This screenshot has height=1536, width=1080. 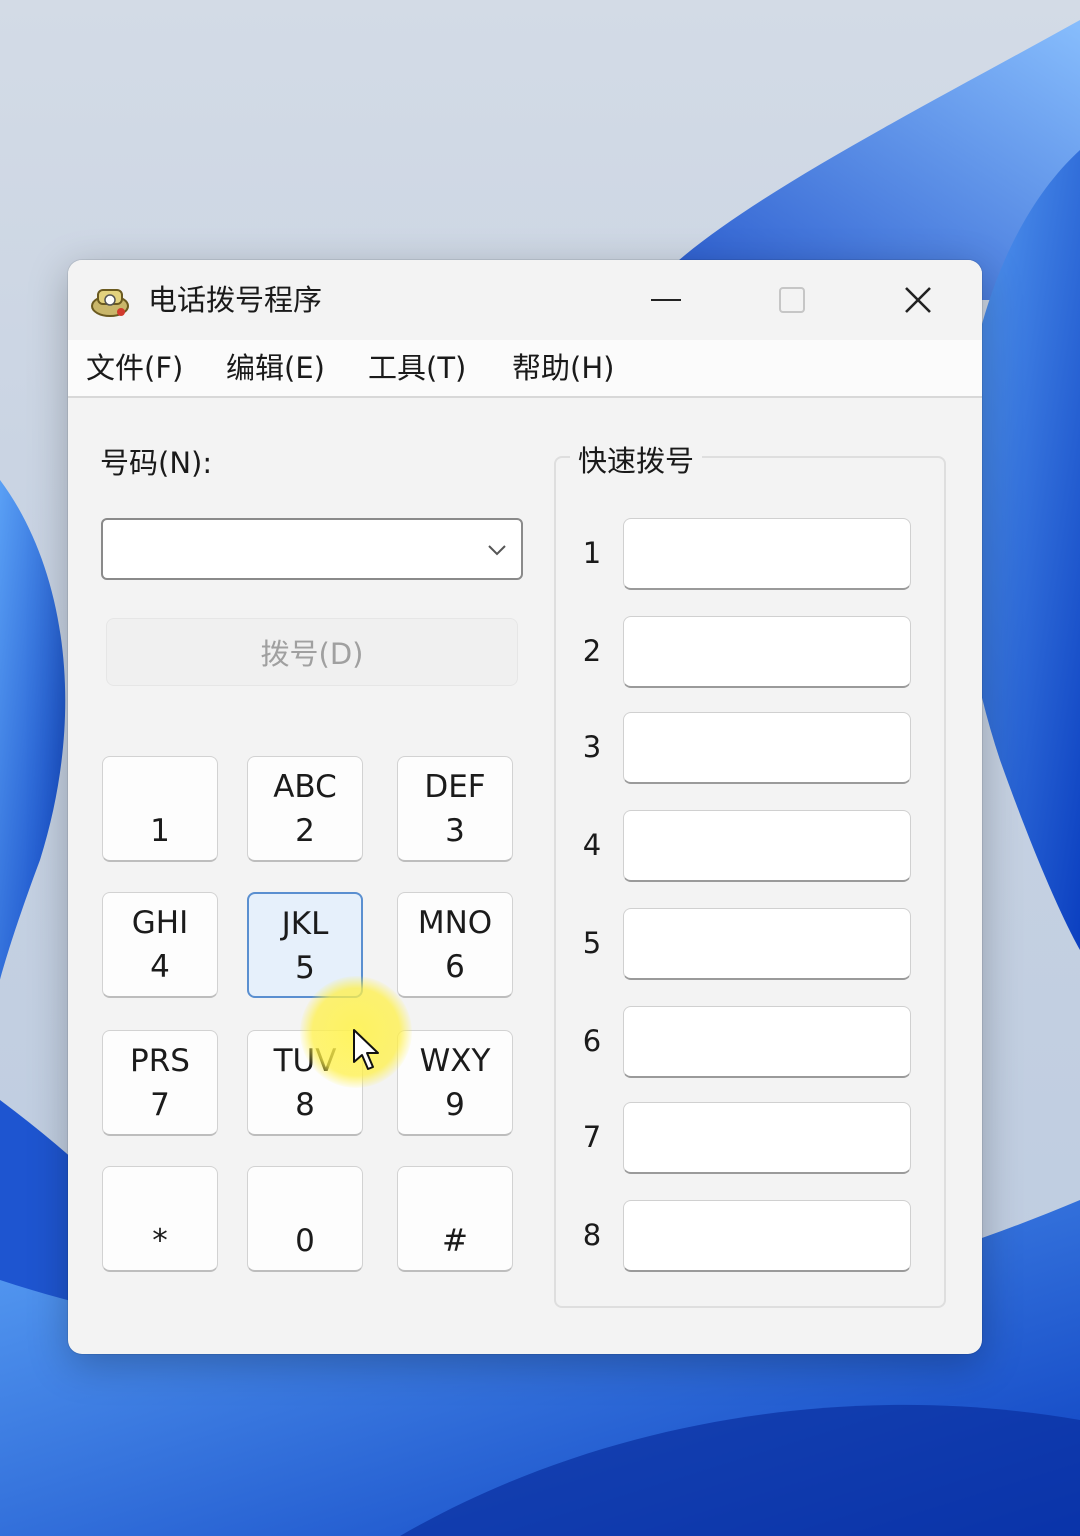 What do you see at coordinates (592, 1041) in the screenshot?
I see `speed-dial-number: 6` at bounding box center [592, 1041].